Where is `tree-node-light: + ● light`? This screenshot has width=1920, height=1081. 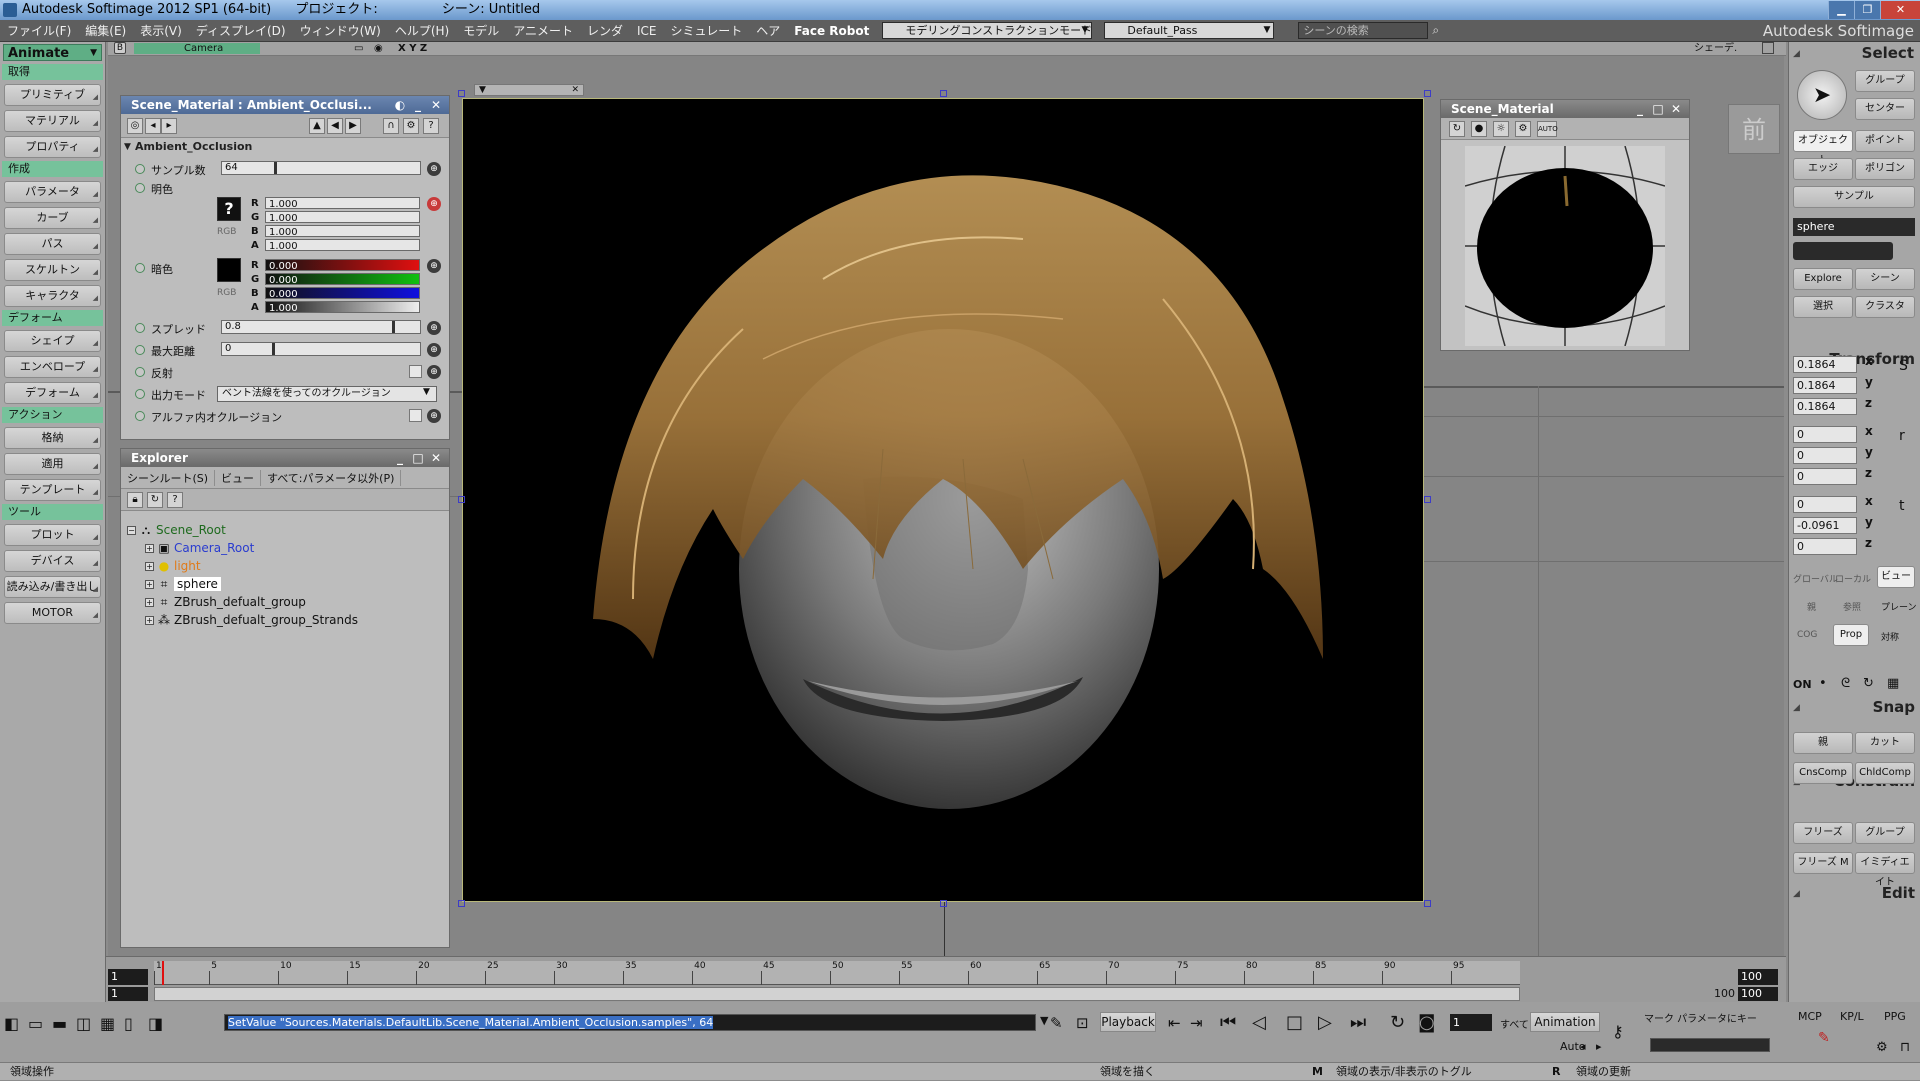 tree-node-light: + ● light is located at coordinates (173, 566).